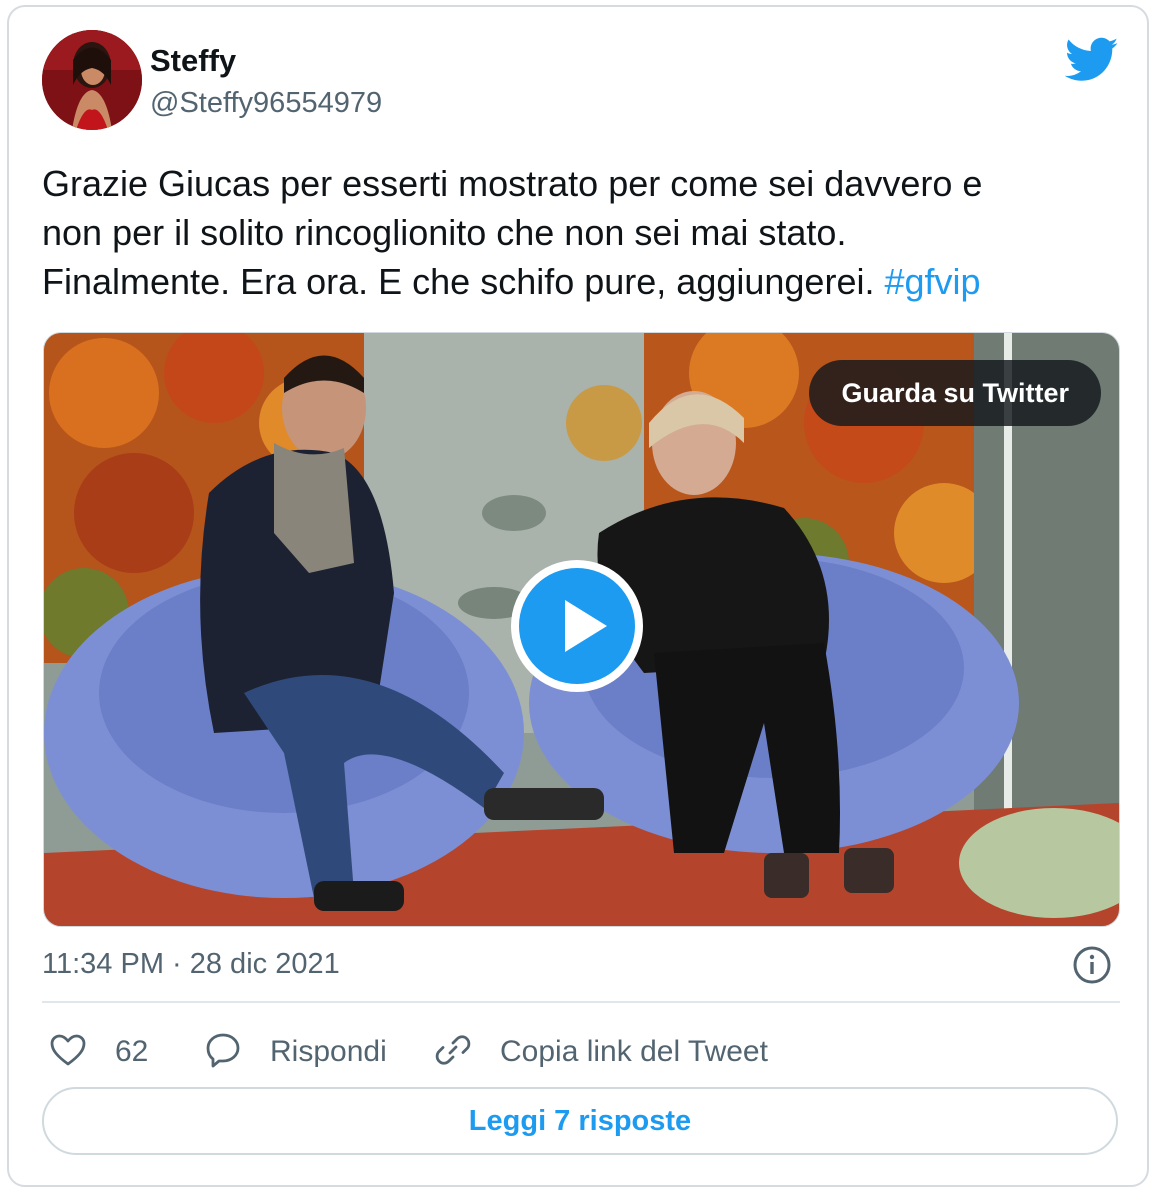 The height and width of the screenshot is (1200, 1167). I want to click on avatar, so click(92, 80).